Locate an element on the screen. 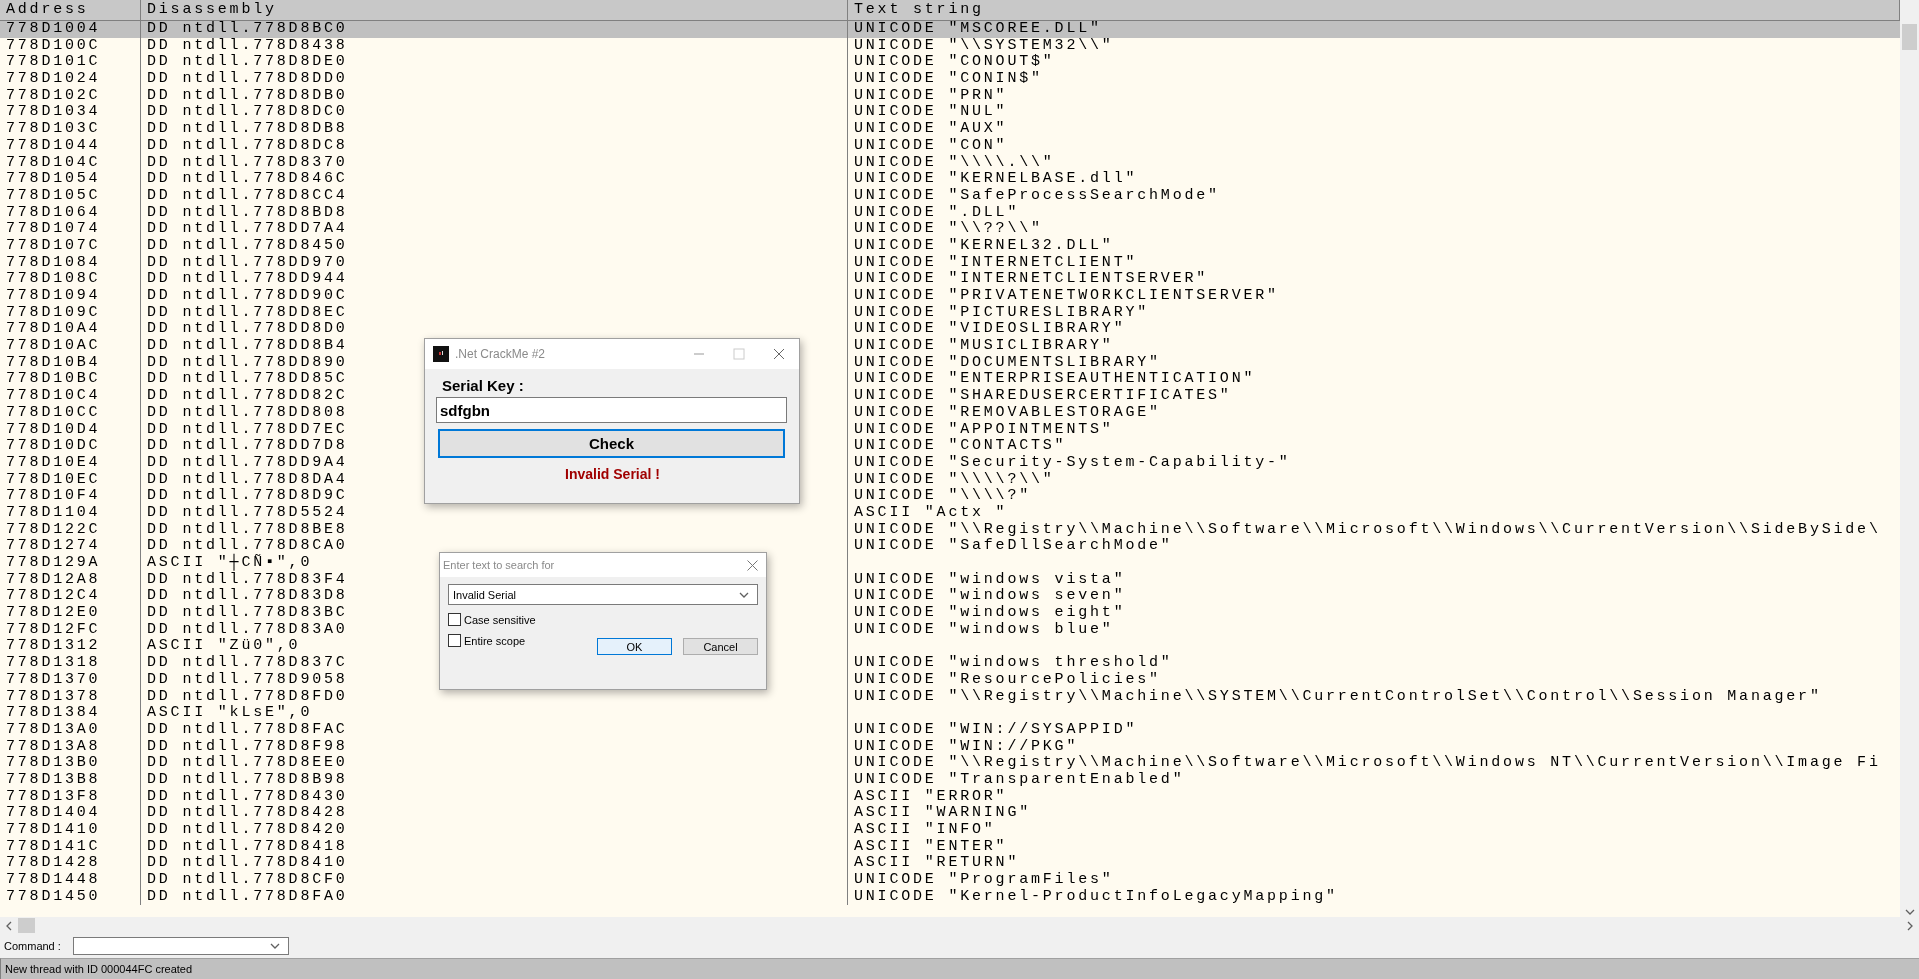  address-cell: 778D1448 is located at coordinates (70, 880).